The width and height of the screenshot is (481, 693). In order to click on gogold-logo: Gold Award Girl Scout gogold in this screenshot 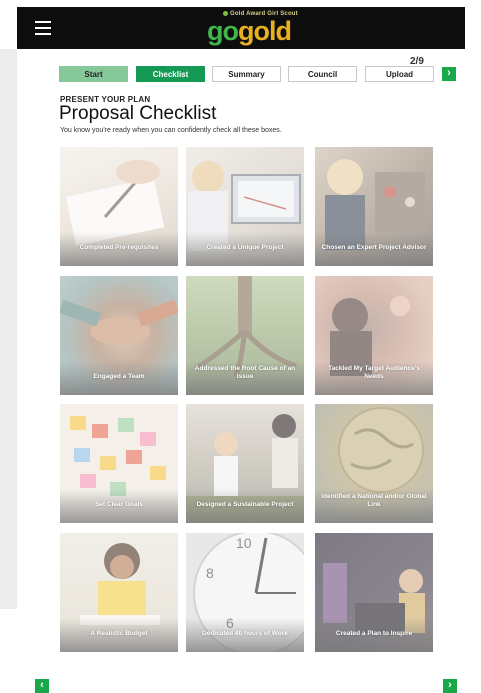, I will do `click(252, 28)`.